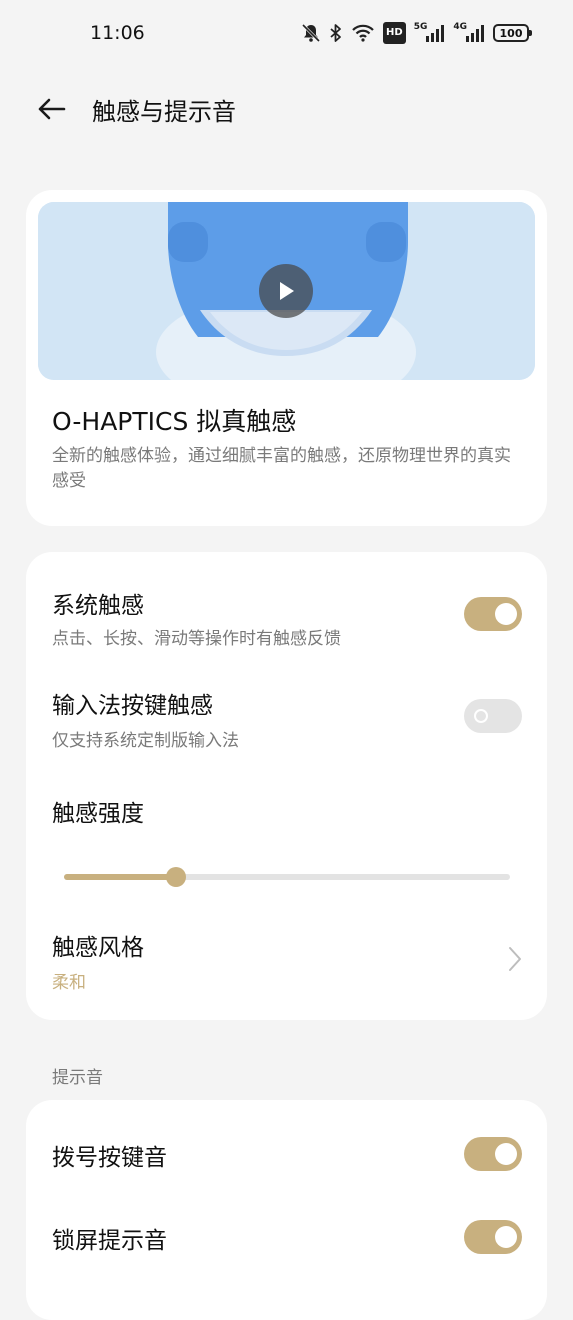 The width and height of the screenshot is (573, 1320). I want to click on net-5g-label: 5G, so click(420, 27).